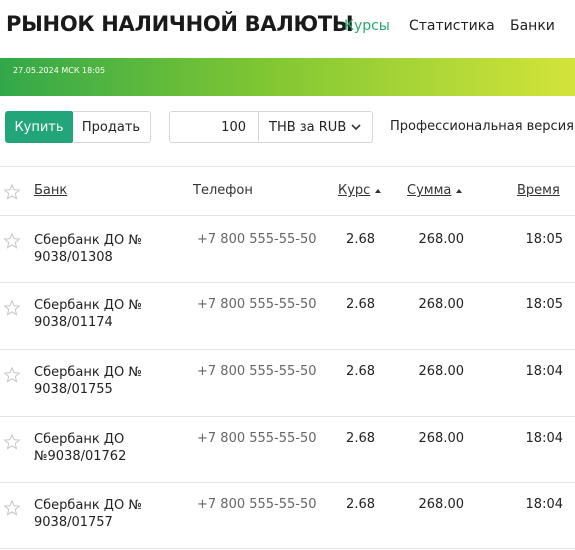 This screenshot has width=575, height=550. What do you see at coordinates (367, 26) in the screenshot?
I see `nav-item-rates: Курсы` at bounding box center [367, 26].